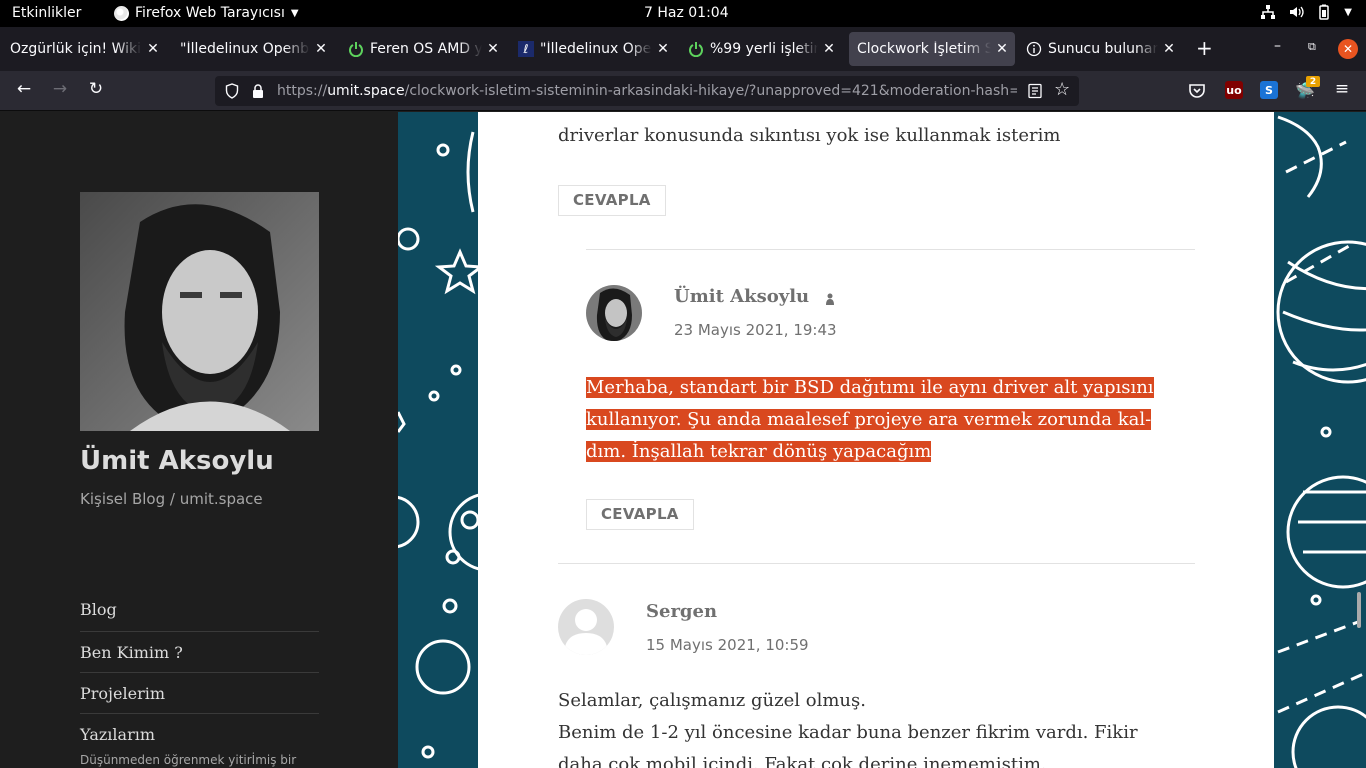  I want to click on comment-line: dım. İnşallah tekrar dönüş yapacağım, so click(870, 452).